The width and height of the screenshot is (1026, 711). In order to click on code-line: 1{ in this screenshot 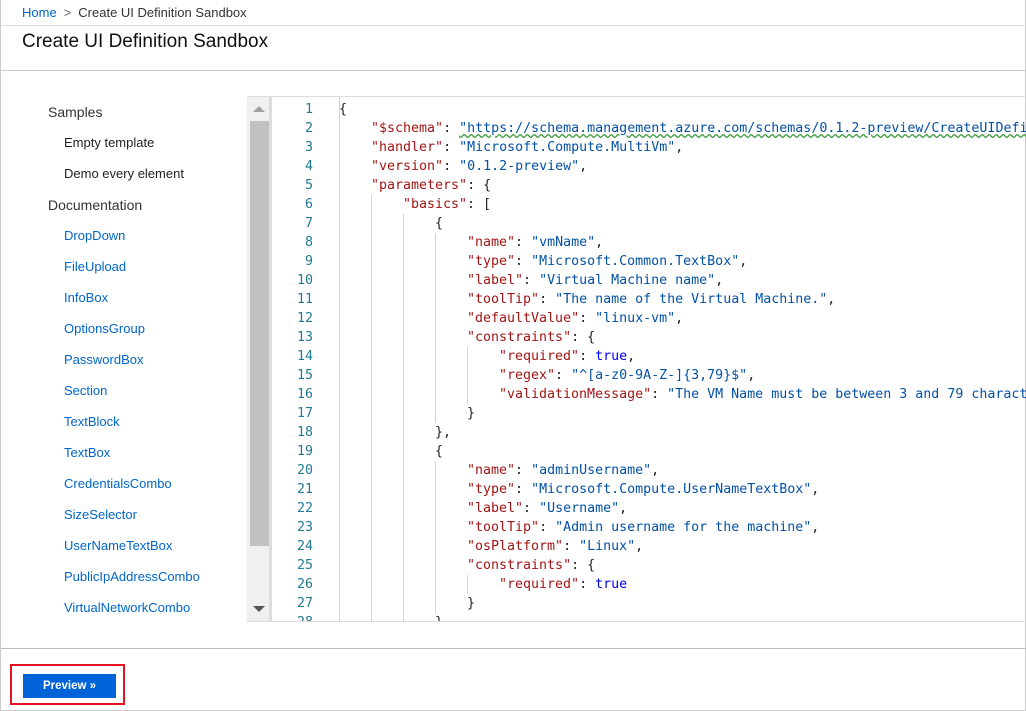, I will do `click(650, 109)`.